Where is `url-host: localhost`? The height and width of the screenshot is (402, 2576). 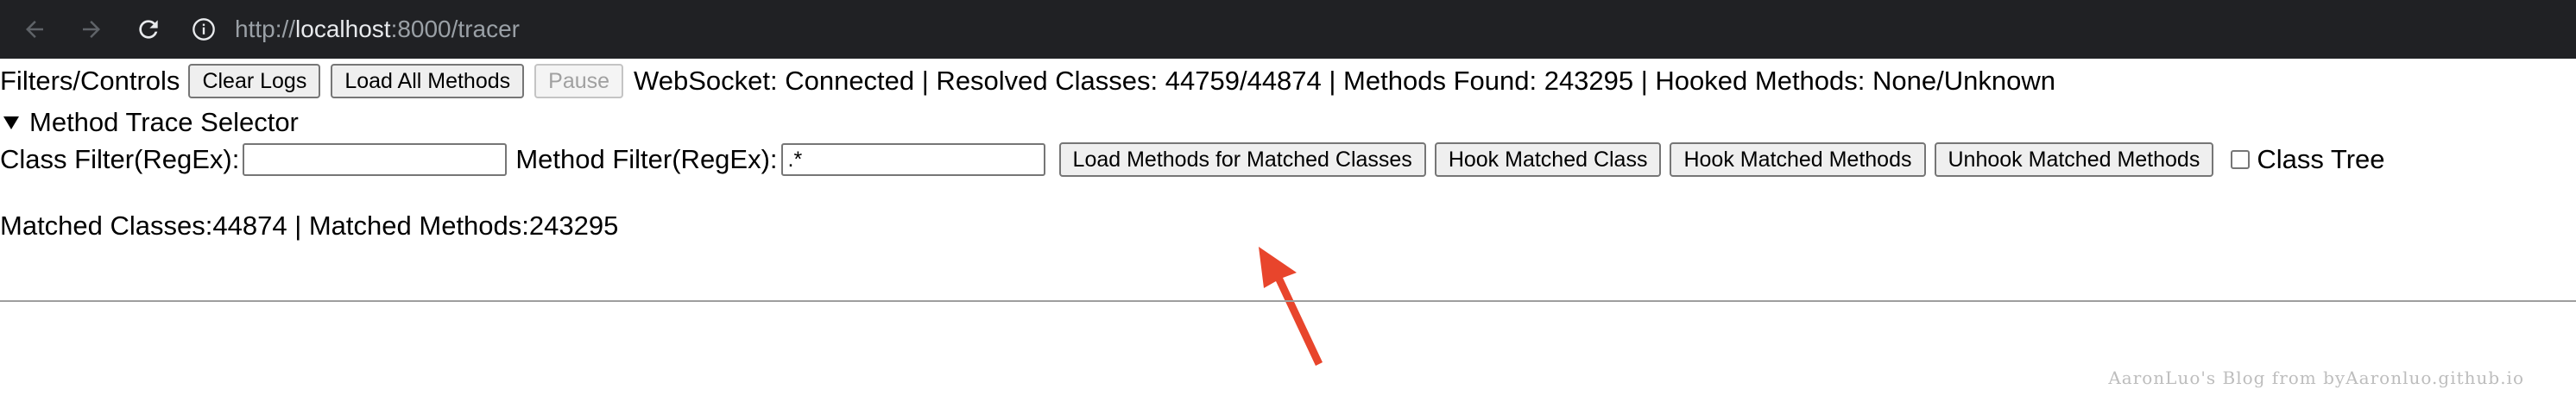 url-host: localhost is located at coordinates (343, 29).